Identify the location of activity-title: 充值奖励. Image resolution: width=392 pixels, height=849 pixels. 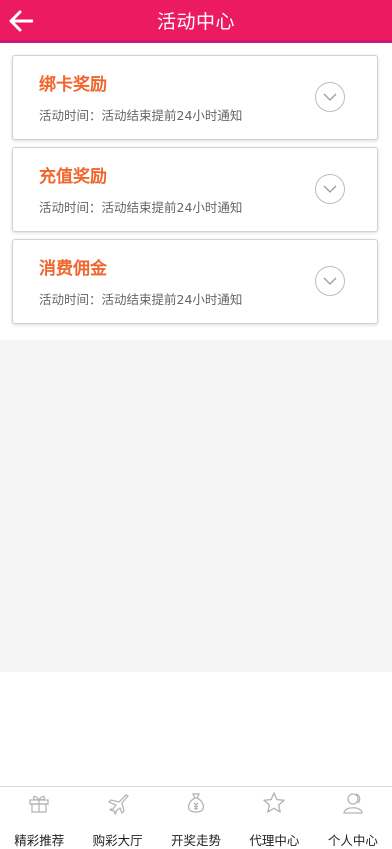
(73, 177).